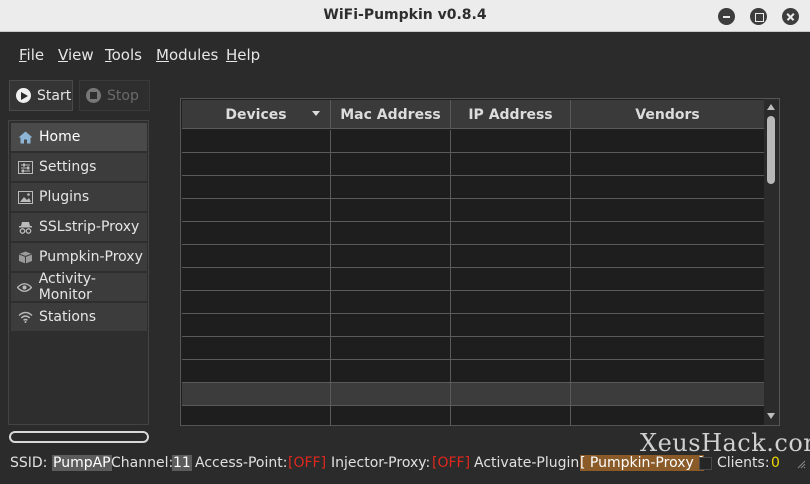 This screenshot has width=810, height=484. I want to click on stop-button: Stop, so click(114, 95).